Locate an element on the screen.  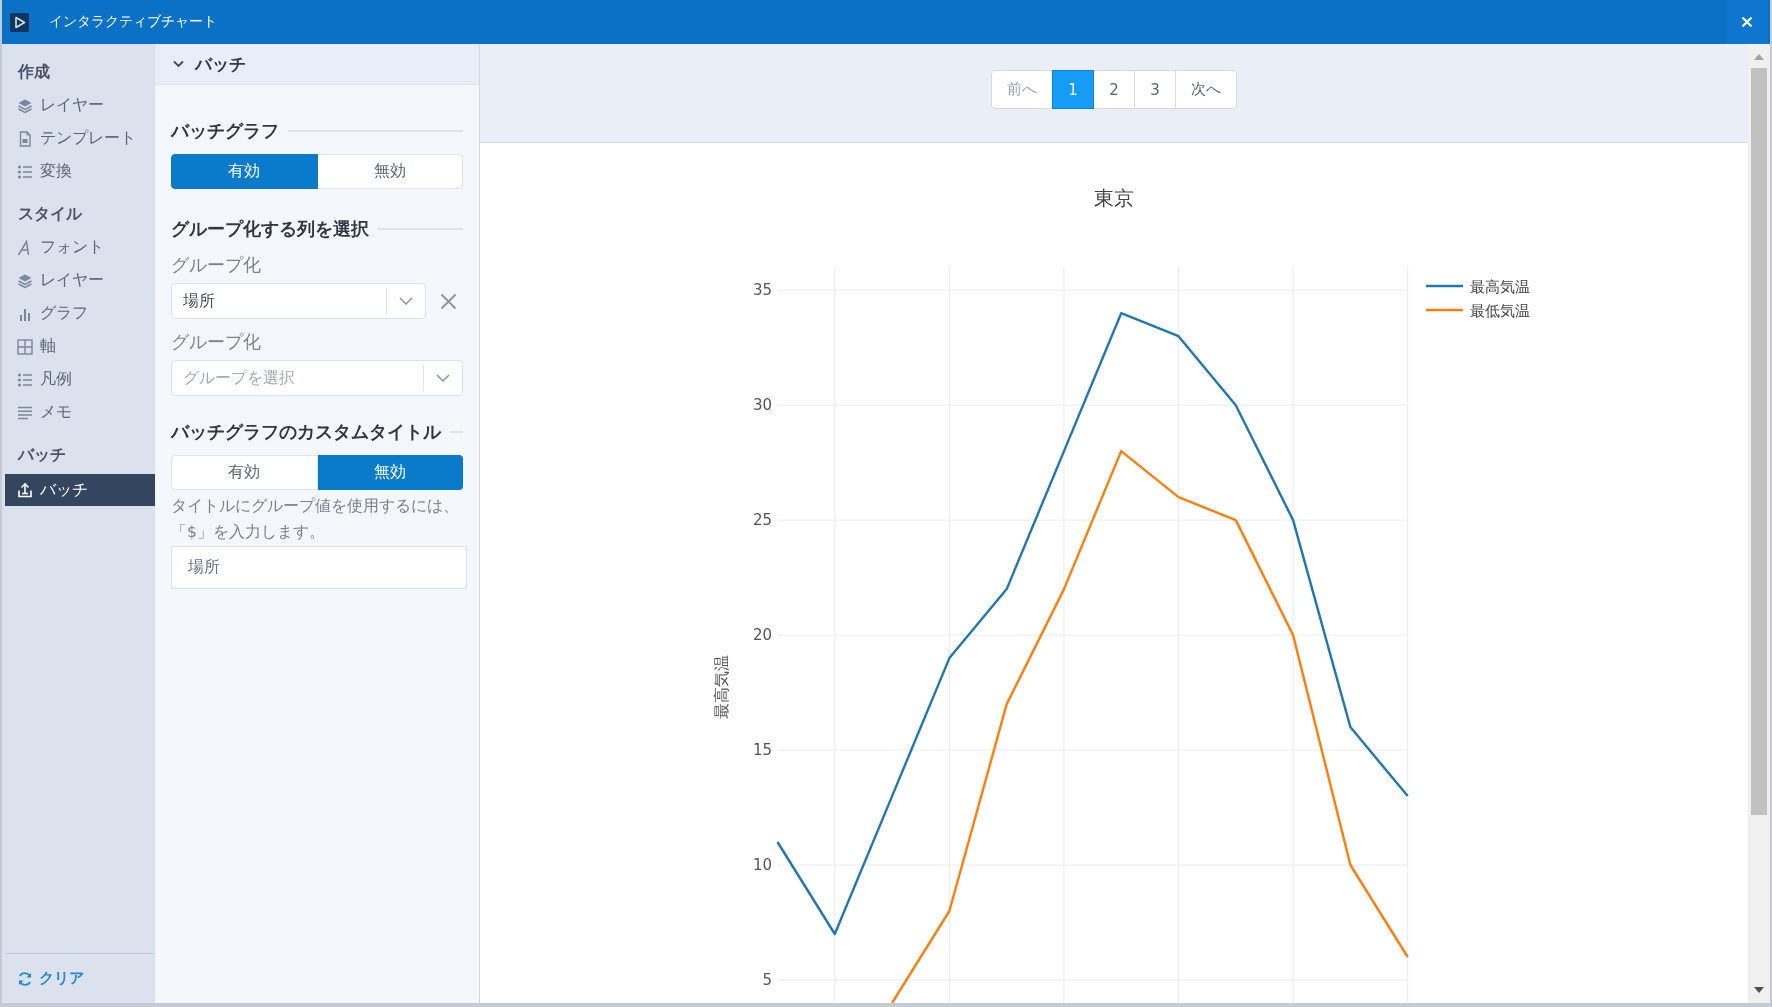
y-tick-label: 5 is located at coordinates (767, 980).